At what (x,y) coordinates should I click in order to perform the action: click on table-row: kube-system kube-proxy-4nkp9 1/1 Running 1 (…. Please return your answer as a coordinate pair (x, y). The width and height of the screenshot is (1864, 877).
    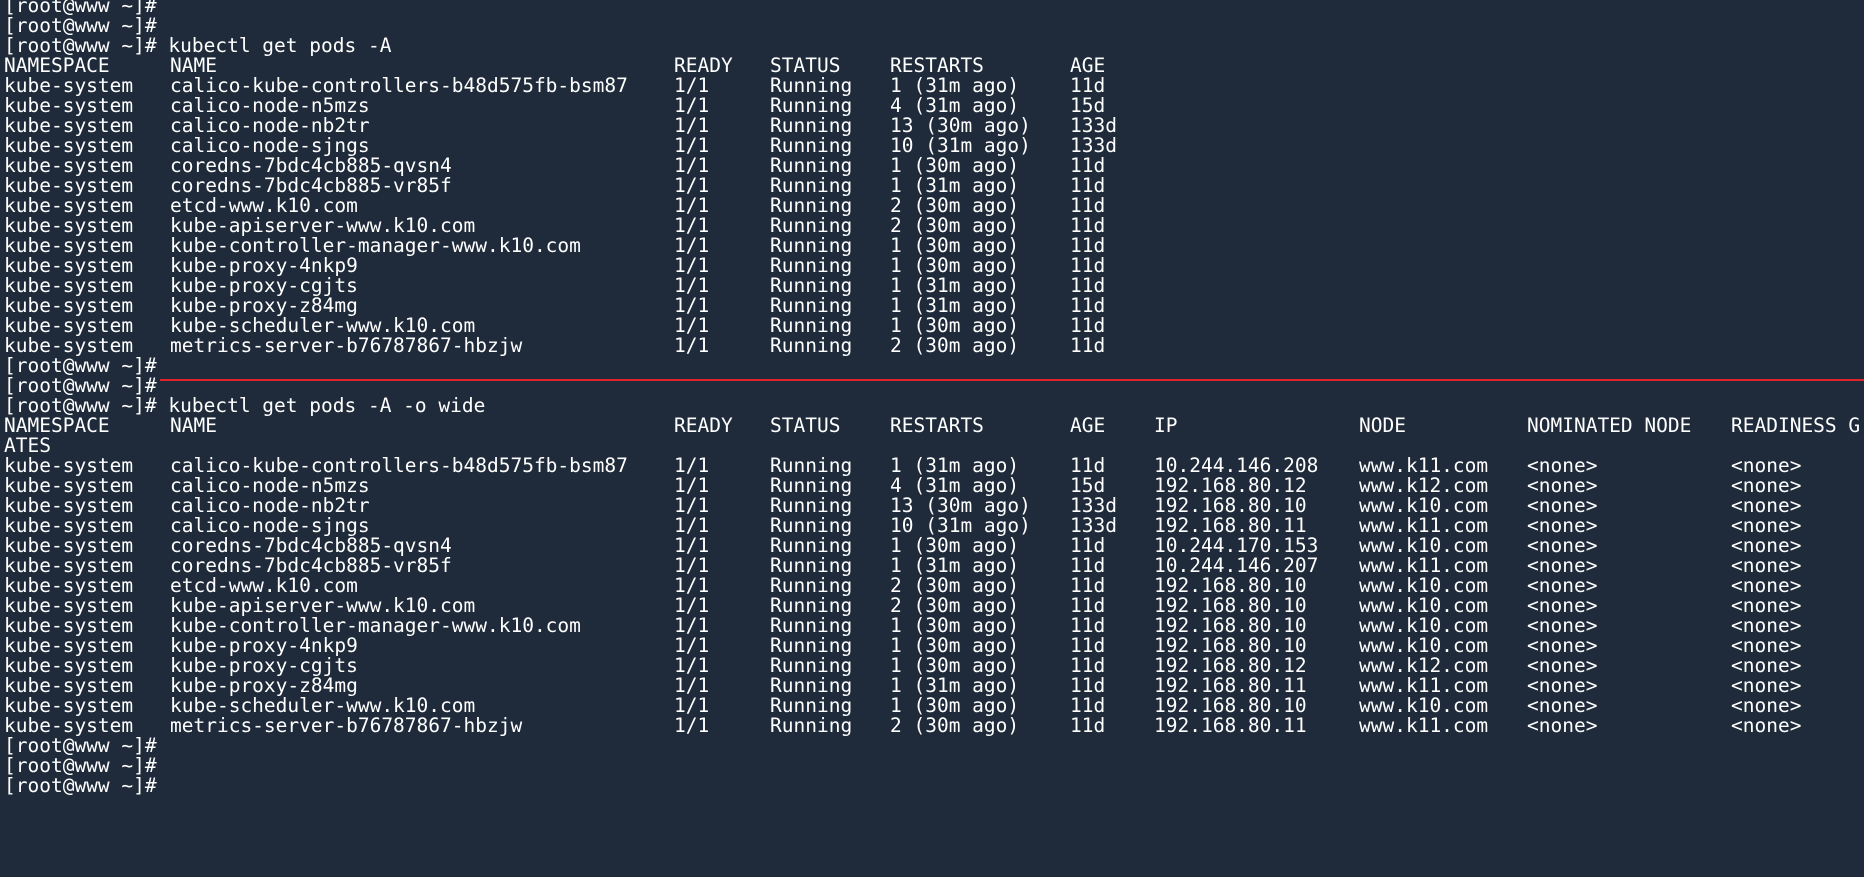
    Looking at the image, I should click on (934, 646).